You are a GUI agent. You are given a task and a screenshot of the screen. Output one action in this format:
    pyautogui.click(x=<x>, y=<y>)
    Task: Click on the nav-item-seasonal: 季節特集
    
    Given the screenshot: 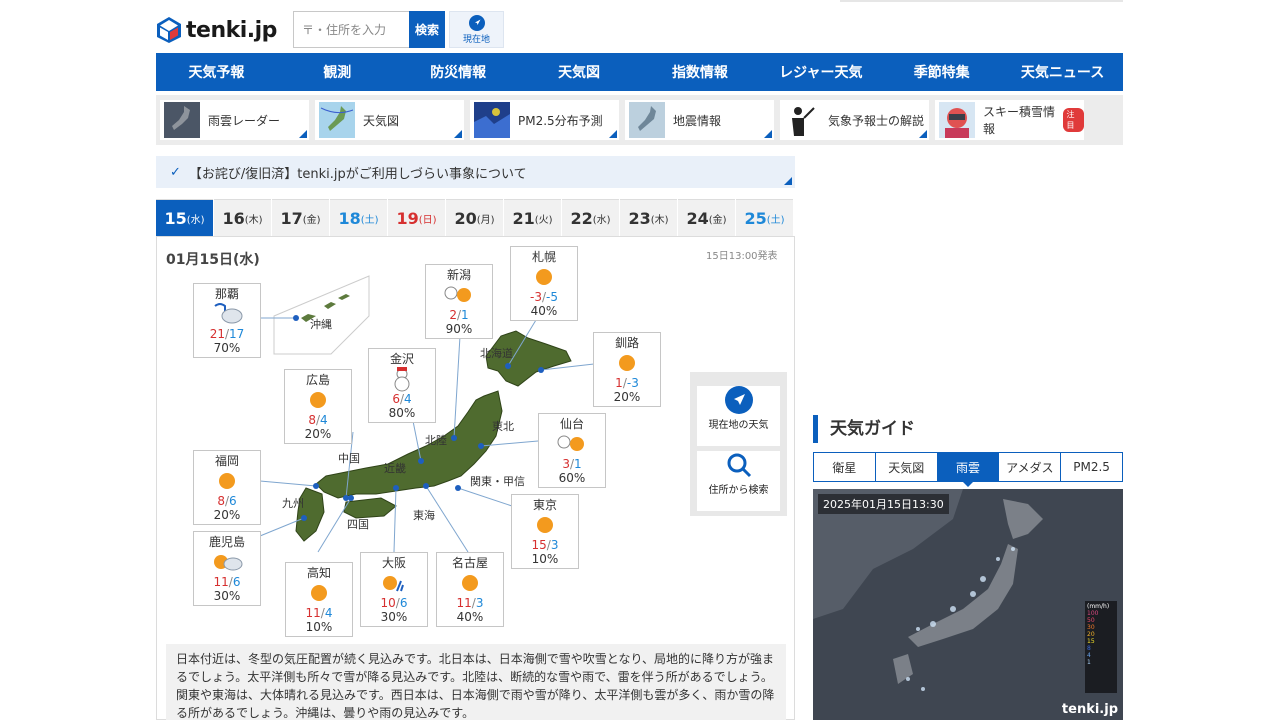 What is the action you would take?
    pyautogui.click(x=941, y=72)
    